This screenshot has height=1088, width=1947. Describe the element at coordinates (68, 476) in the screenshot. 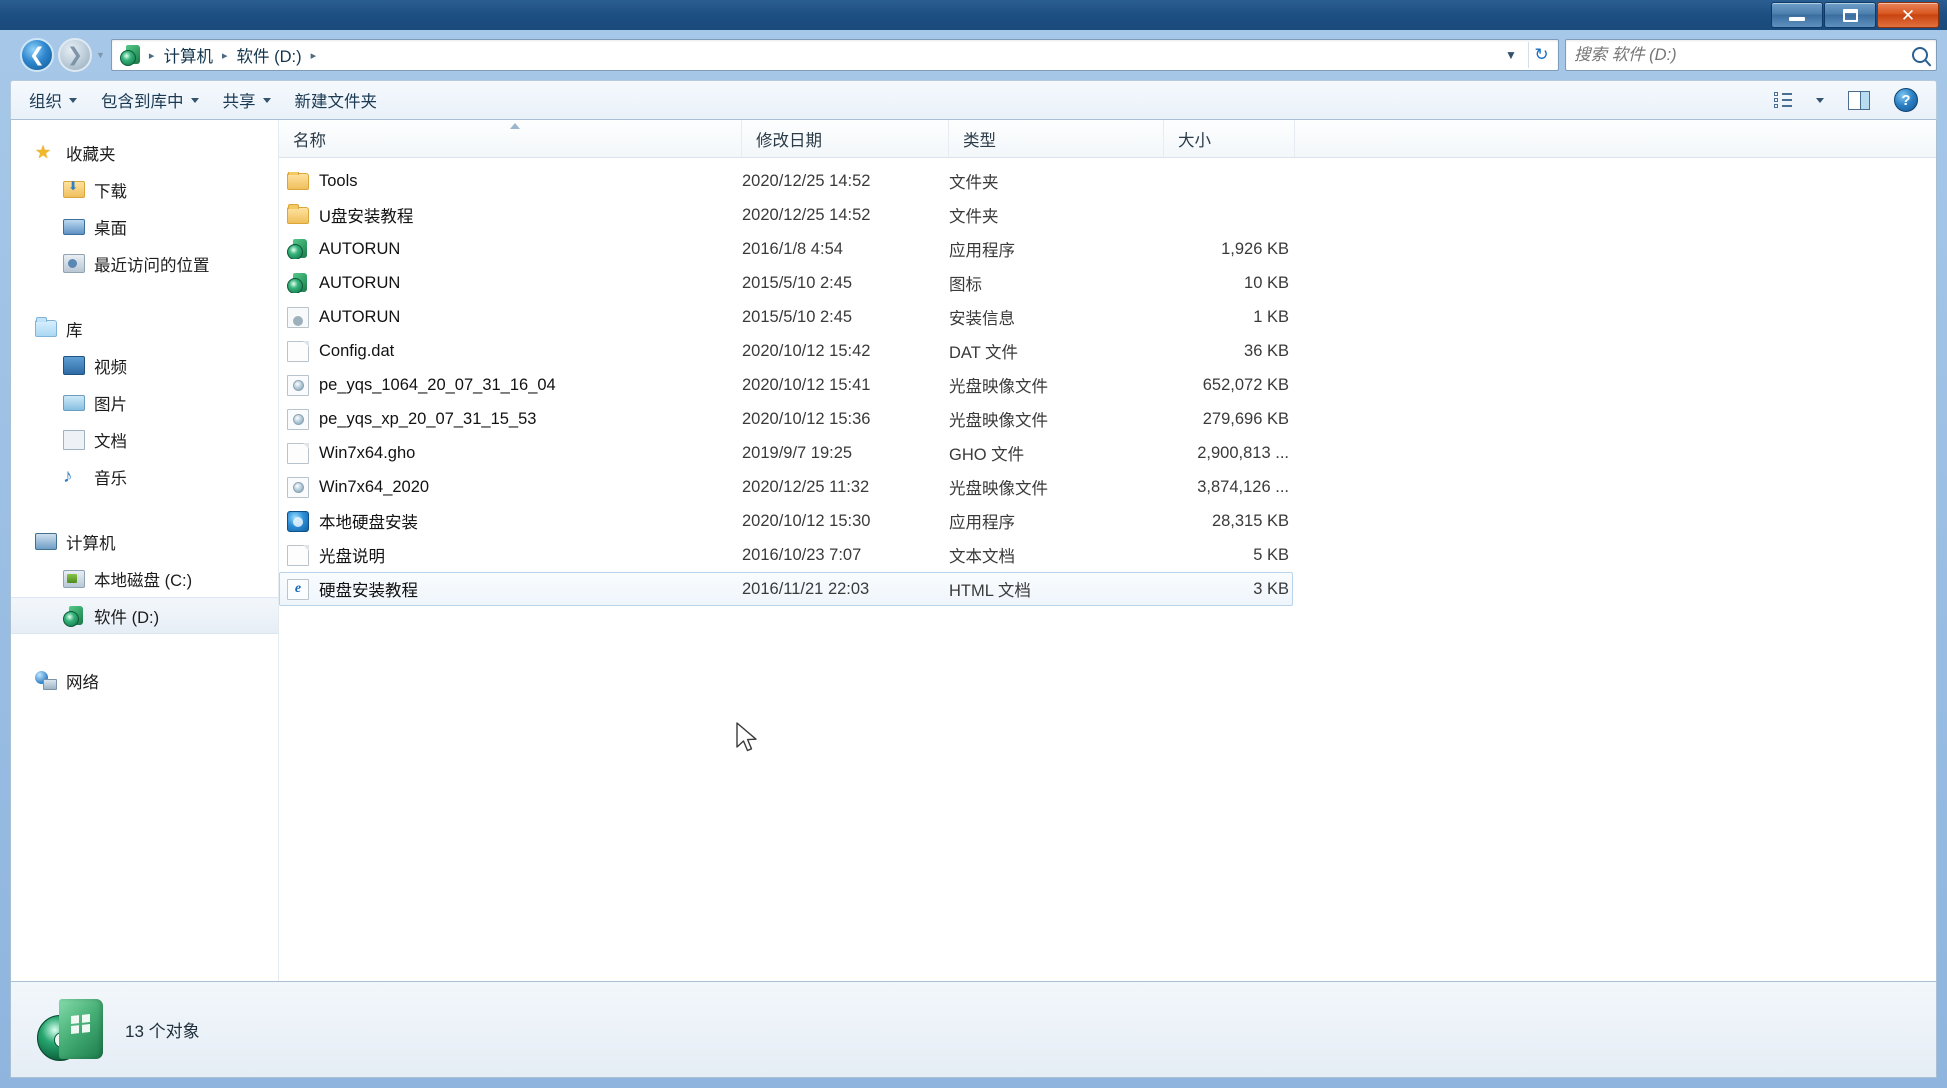

I see `music-library-icon: ♪` at that location.